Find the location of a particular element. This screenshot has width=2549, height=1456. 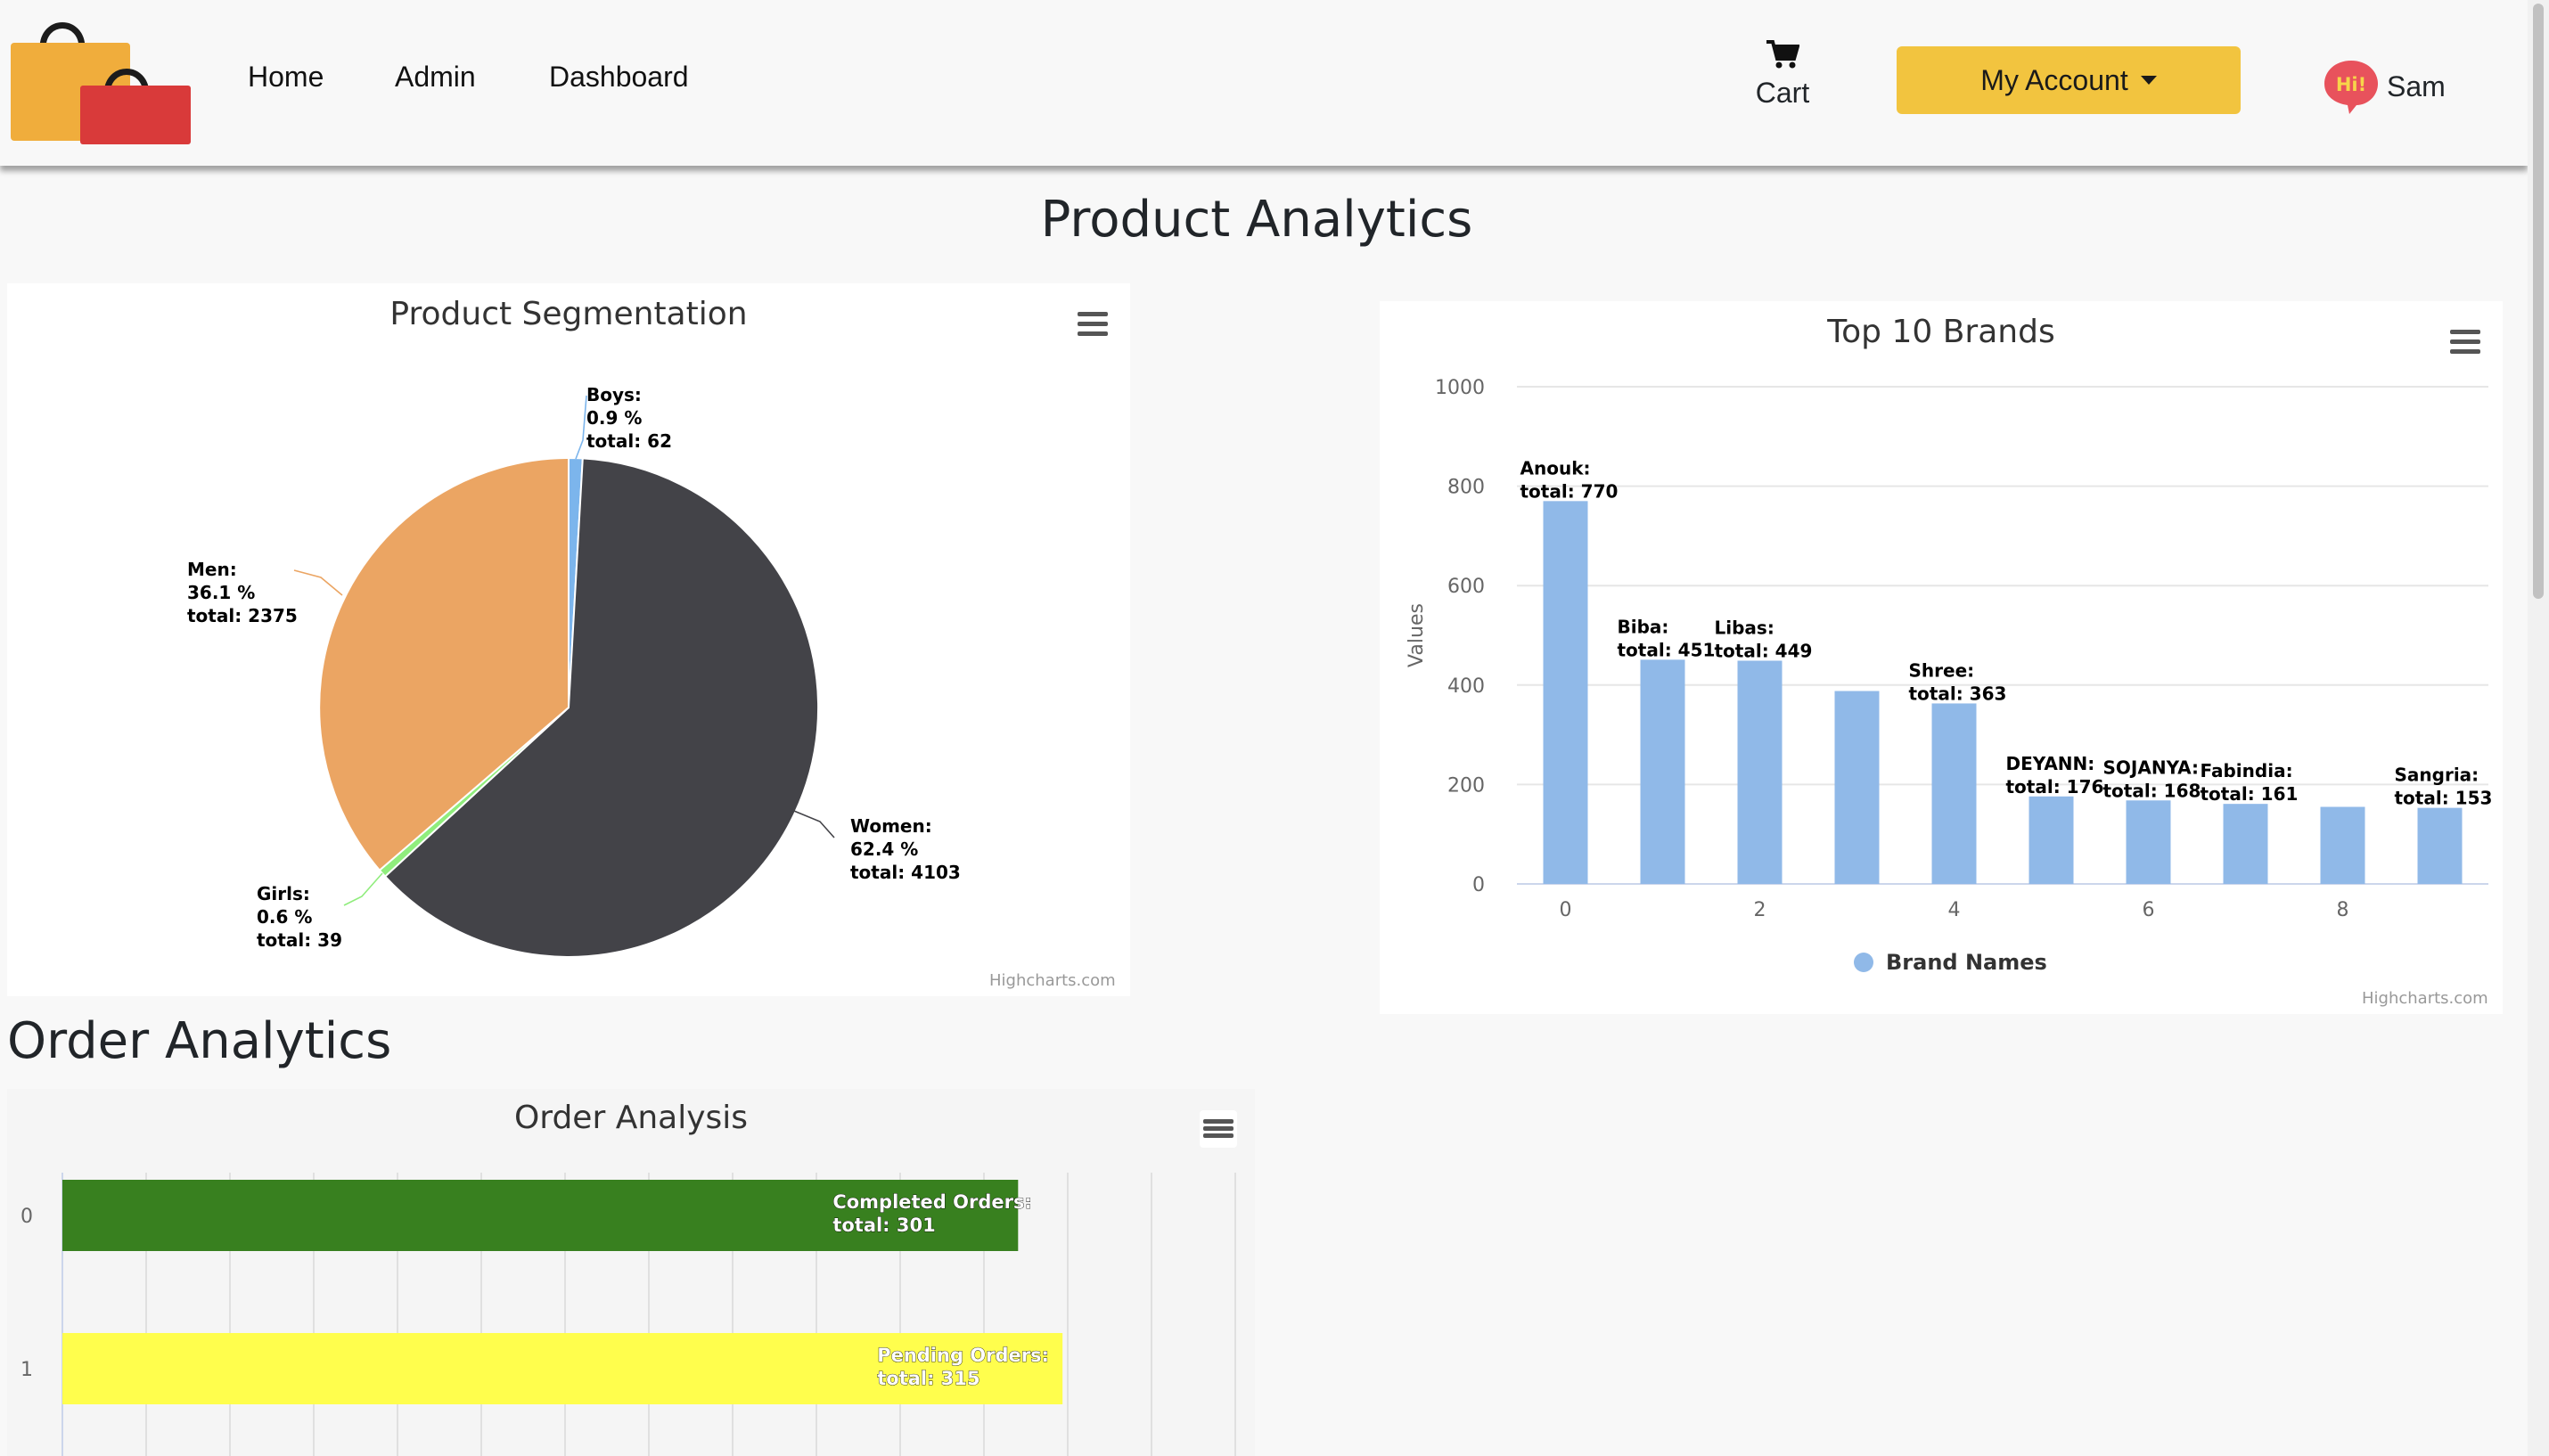

pie-label-boys-percent: 0.9 % is located at coordinates (614, 418).